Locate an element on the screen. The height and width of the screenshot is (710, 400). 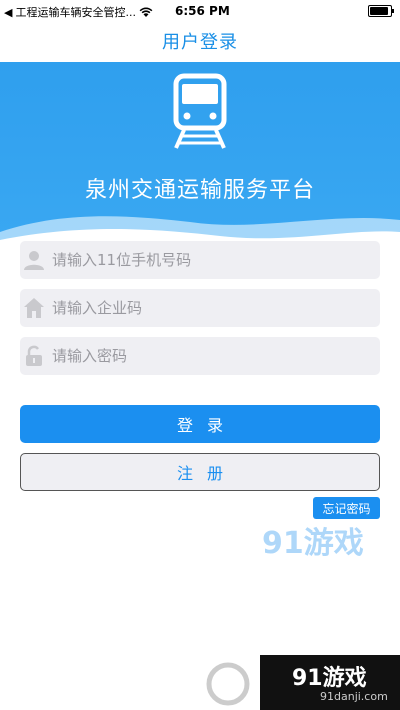
company-input-row is located at coordinates (200, 308).